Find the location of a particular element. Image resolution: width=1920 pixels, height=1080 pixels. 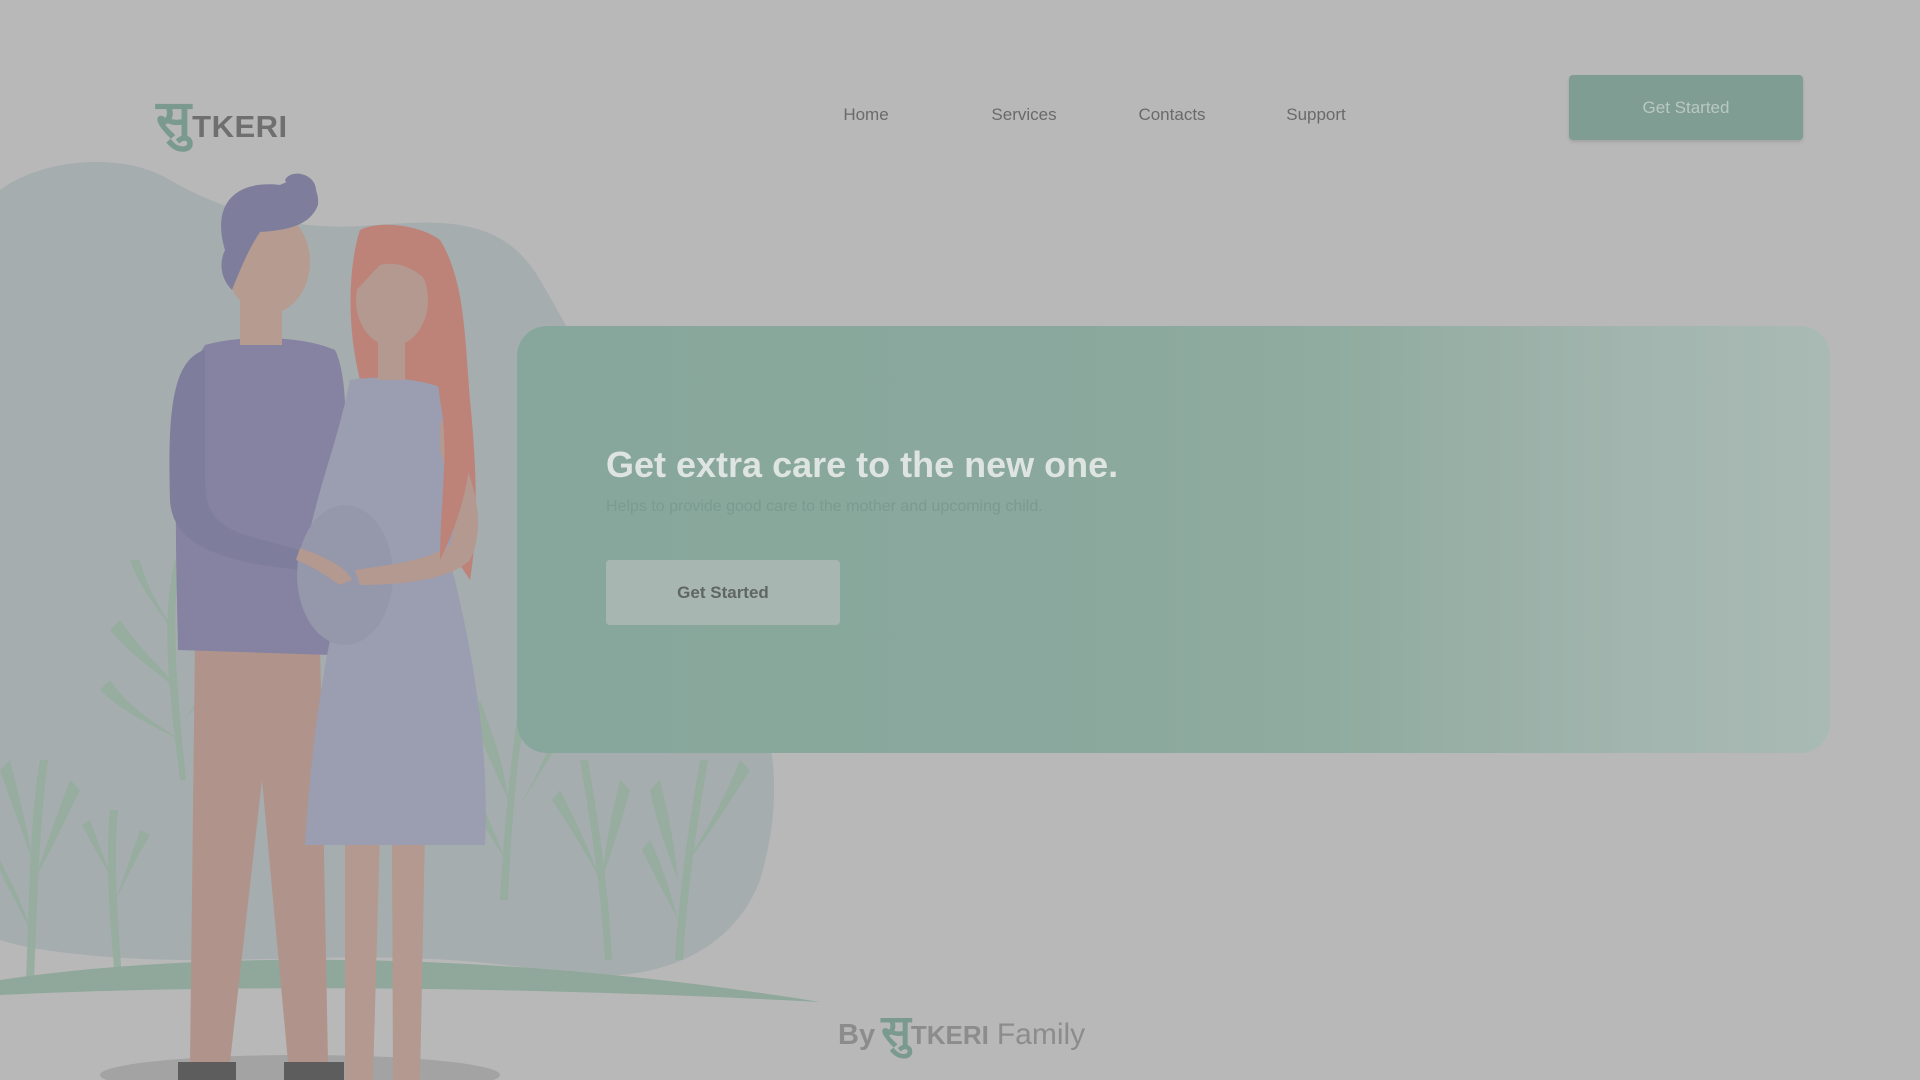

header-get-started-button: Get Started is located at coordinates (1686, 107).